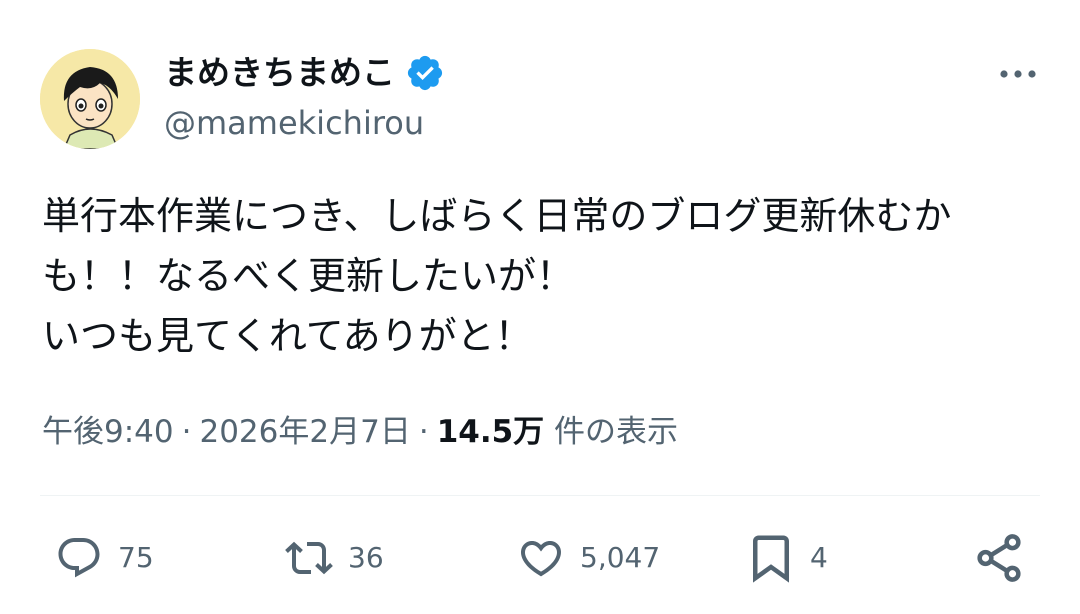 The height and width of the screenshot is (614, 1080). What do you see at coordinates (279, 73) in the screenshot?
I see `author-display-name: まめきちまめこ` at bounding box center [279, 73].